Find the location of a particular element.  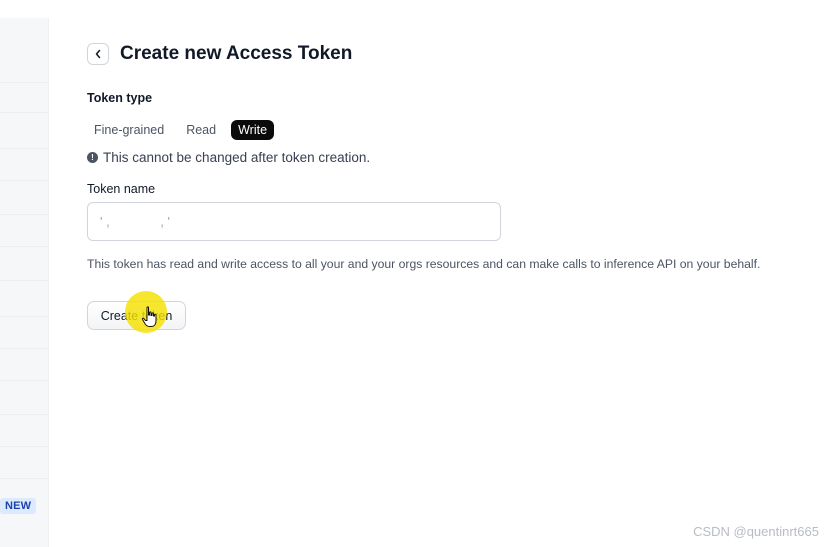

token-type-label: Token type is located at coordinates (120, 98).